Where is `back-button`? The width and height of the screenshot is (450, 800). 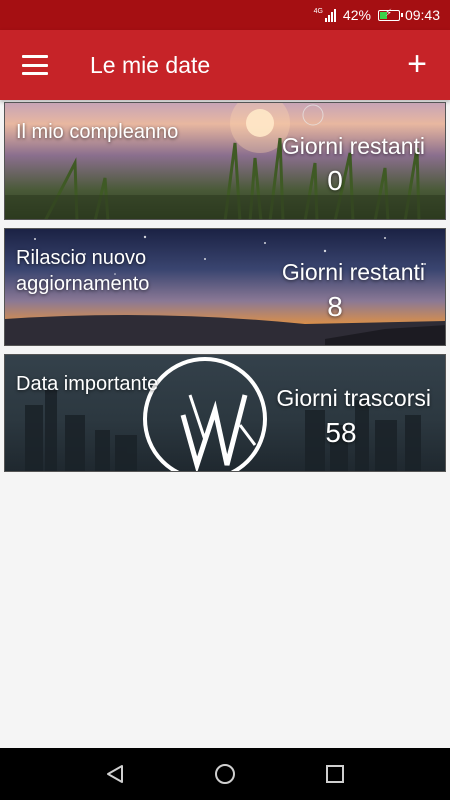 back-button is located at coordinates (115, 774).